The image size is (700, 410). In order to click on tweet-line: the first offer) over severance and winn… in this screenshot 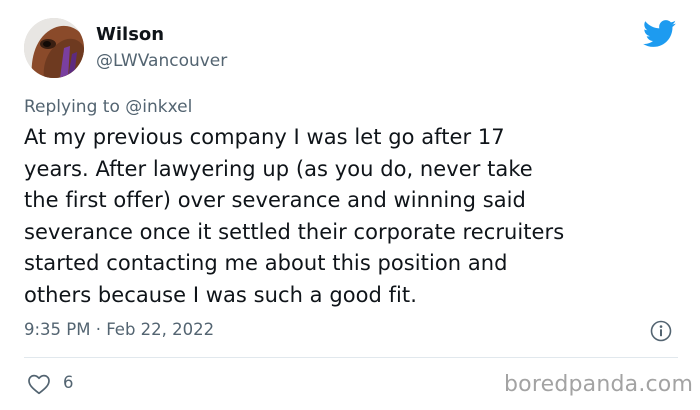, I will do `click(275, 200)`.